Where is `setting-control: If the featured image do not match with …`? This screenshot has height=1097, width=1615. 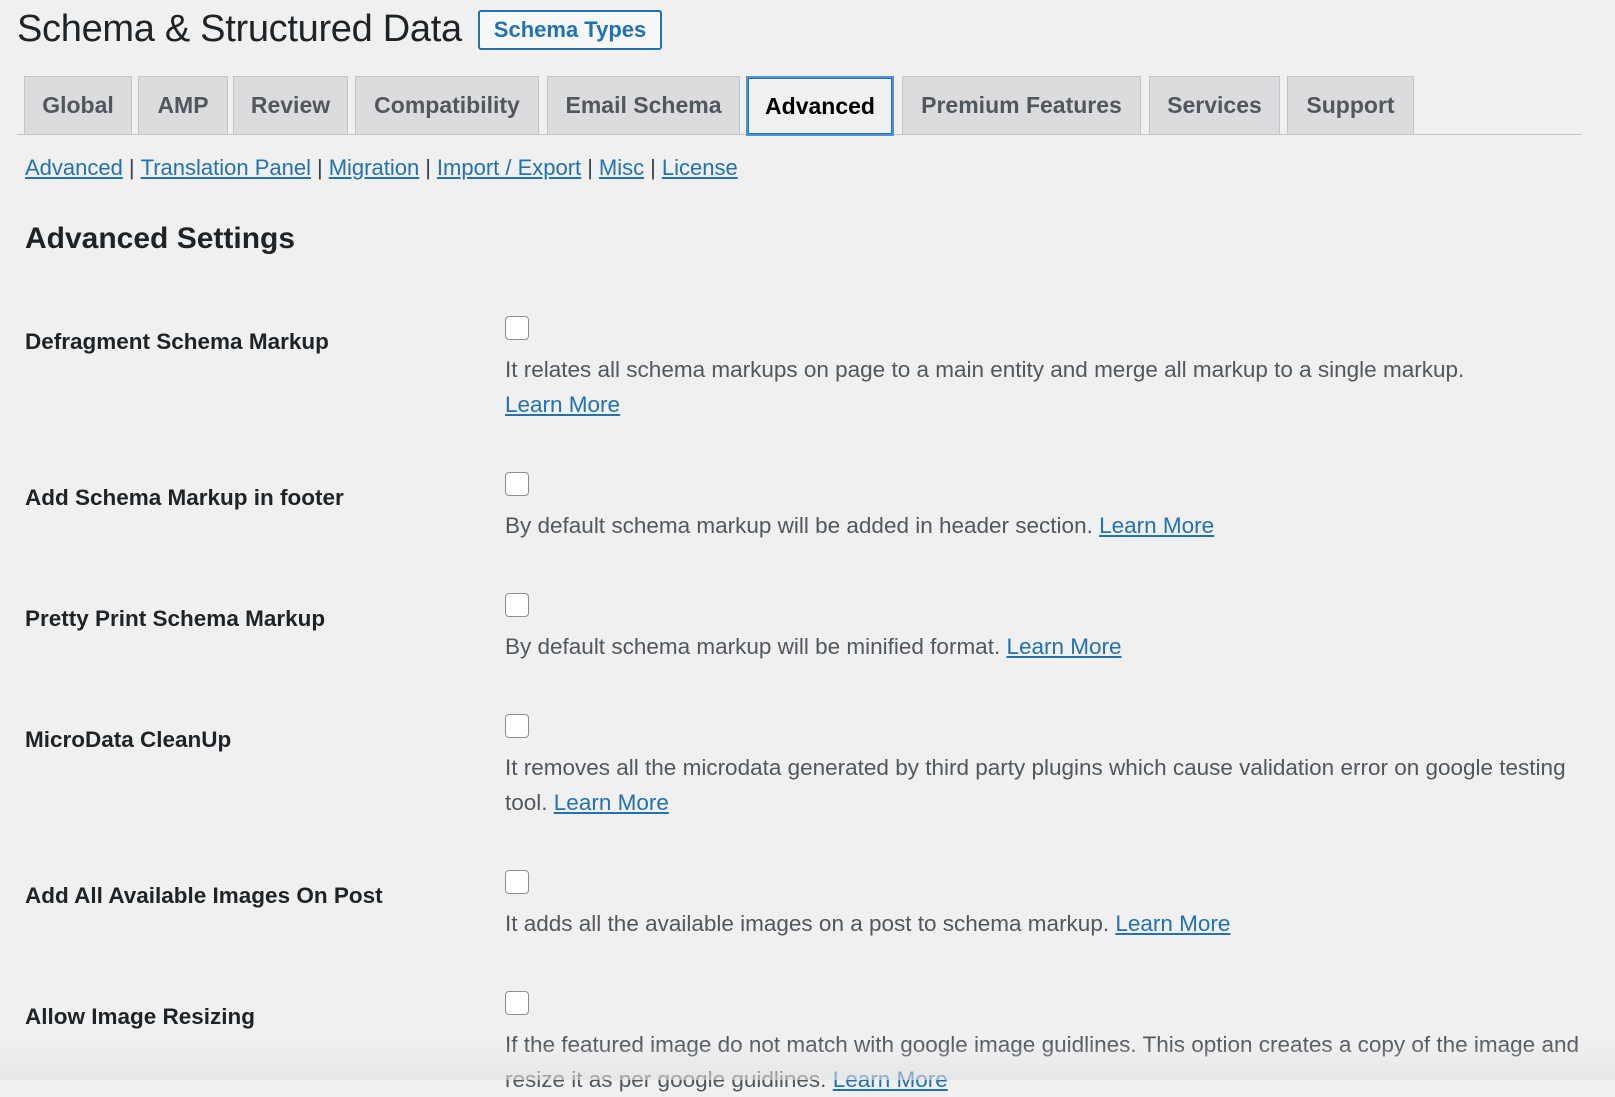
setting-control: If the featured image do not match with … is located at coordinates (1055, 1044).